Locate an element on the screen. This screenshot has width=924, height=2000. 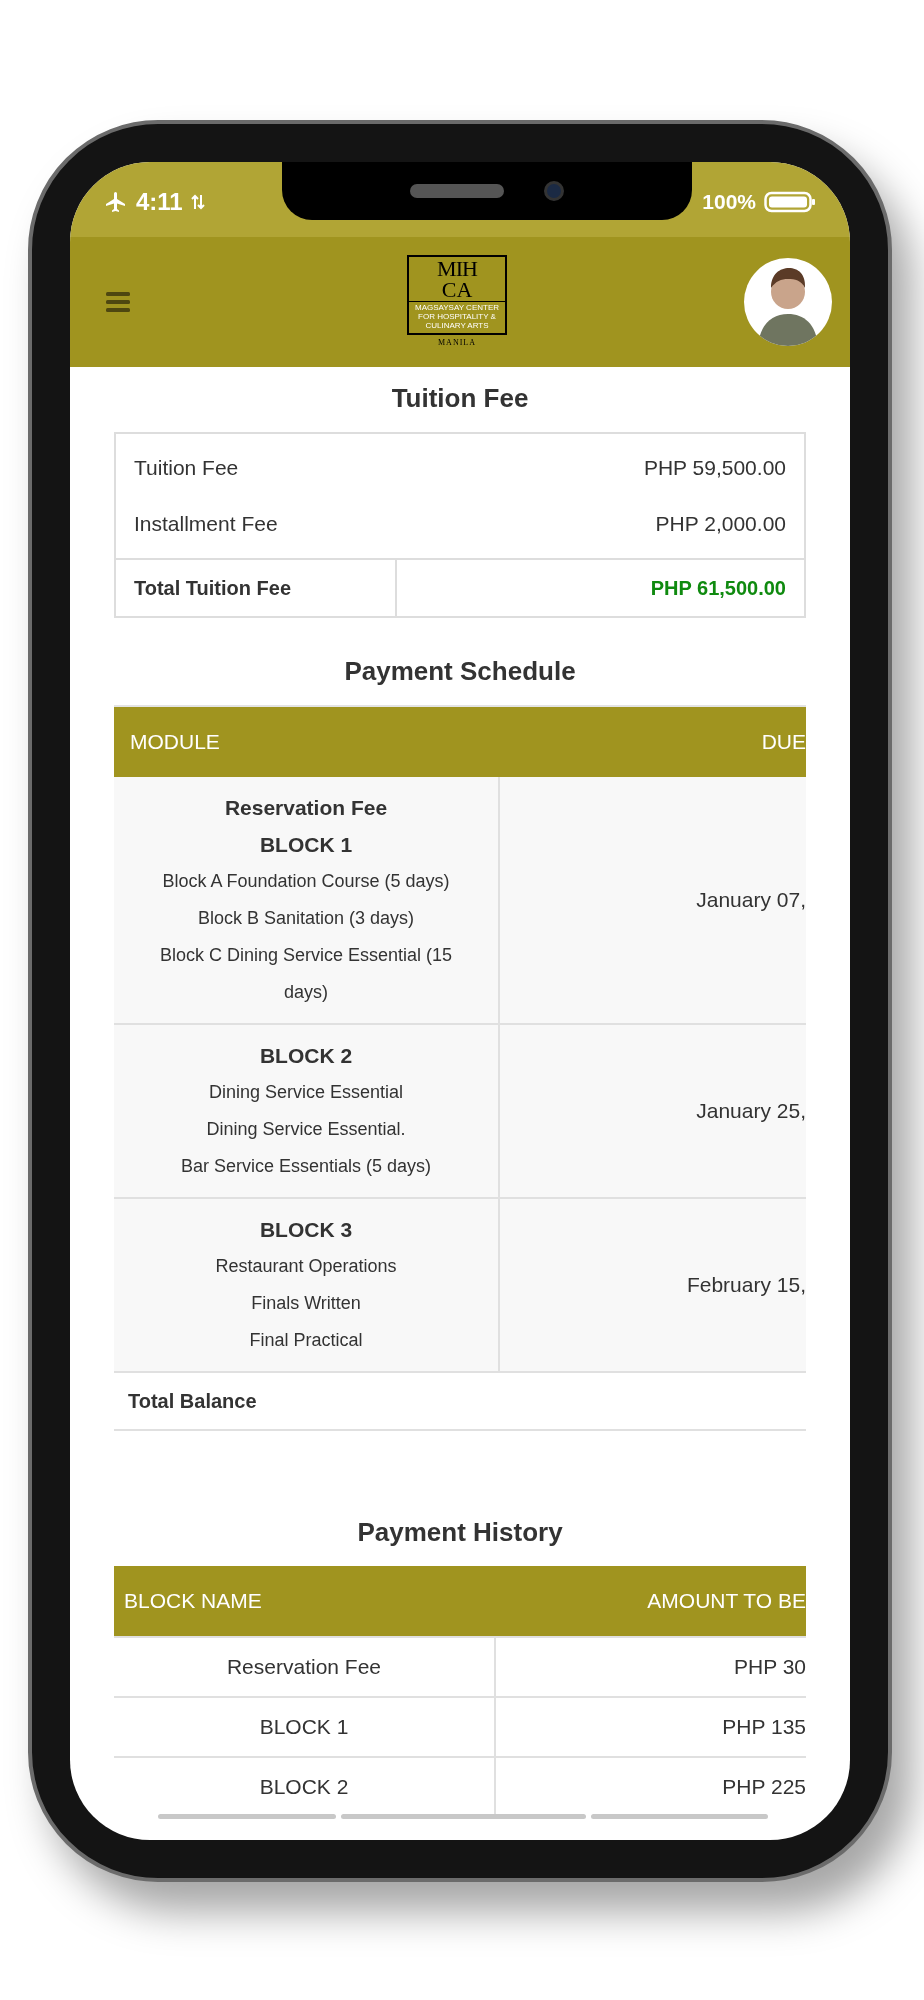
section-title: Payment History is located at coordinates (460, 1532).